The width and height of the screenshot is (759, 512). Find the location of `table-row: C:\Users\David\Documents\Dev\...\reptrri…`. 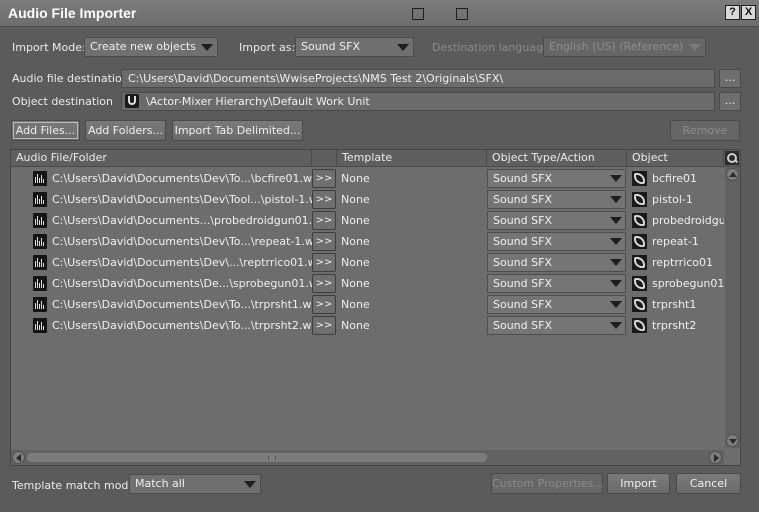

table-row: C:\Users\David\Documents\Dev\...\reptrri… is located at coordinates (367, 262).